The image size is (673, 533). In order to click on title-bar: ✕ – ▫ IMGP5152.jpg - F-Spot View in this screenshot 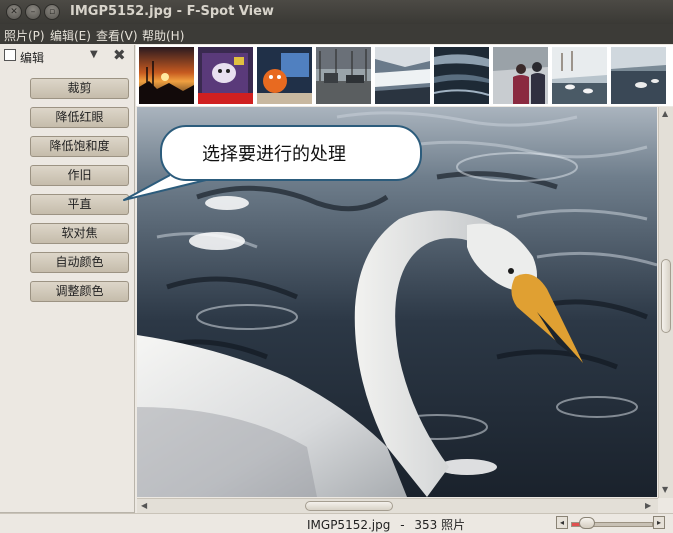, I will do `click(336, 12)`.